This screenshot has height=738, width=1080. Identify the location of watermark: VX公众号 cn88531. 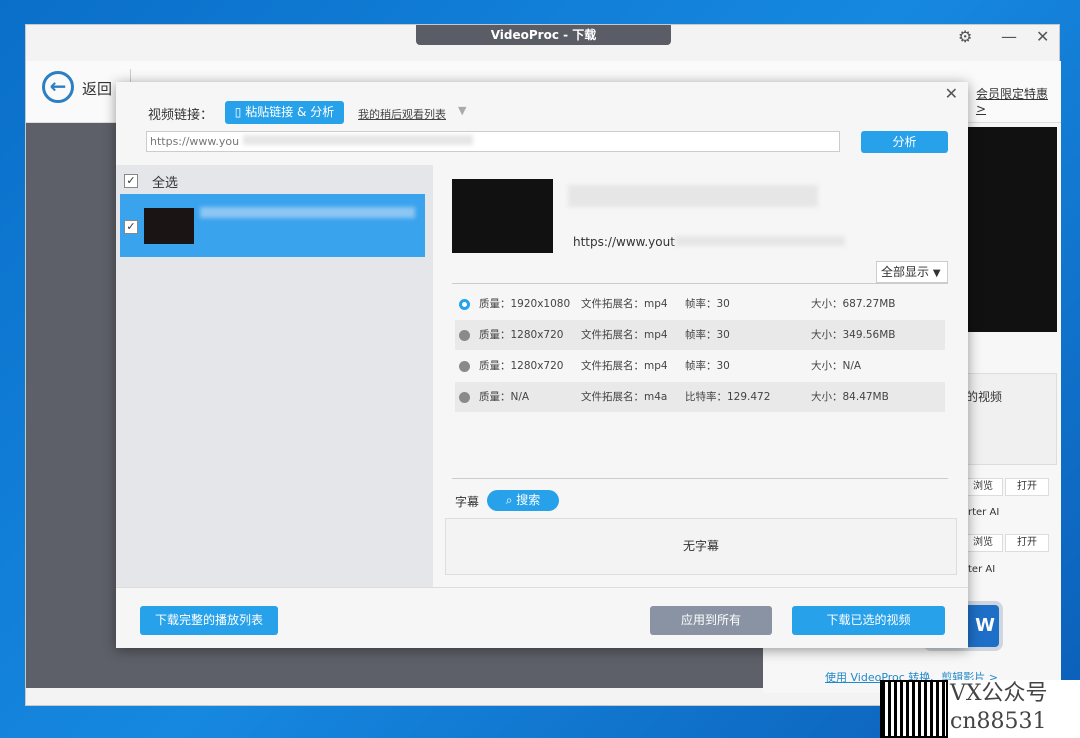
(1014, 709).